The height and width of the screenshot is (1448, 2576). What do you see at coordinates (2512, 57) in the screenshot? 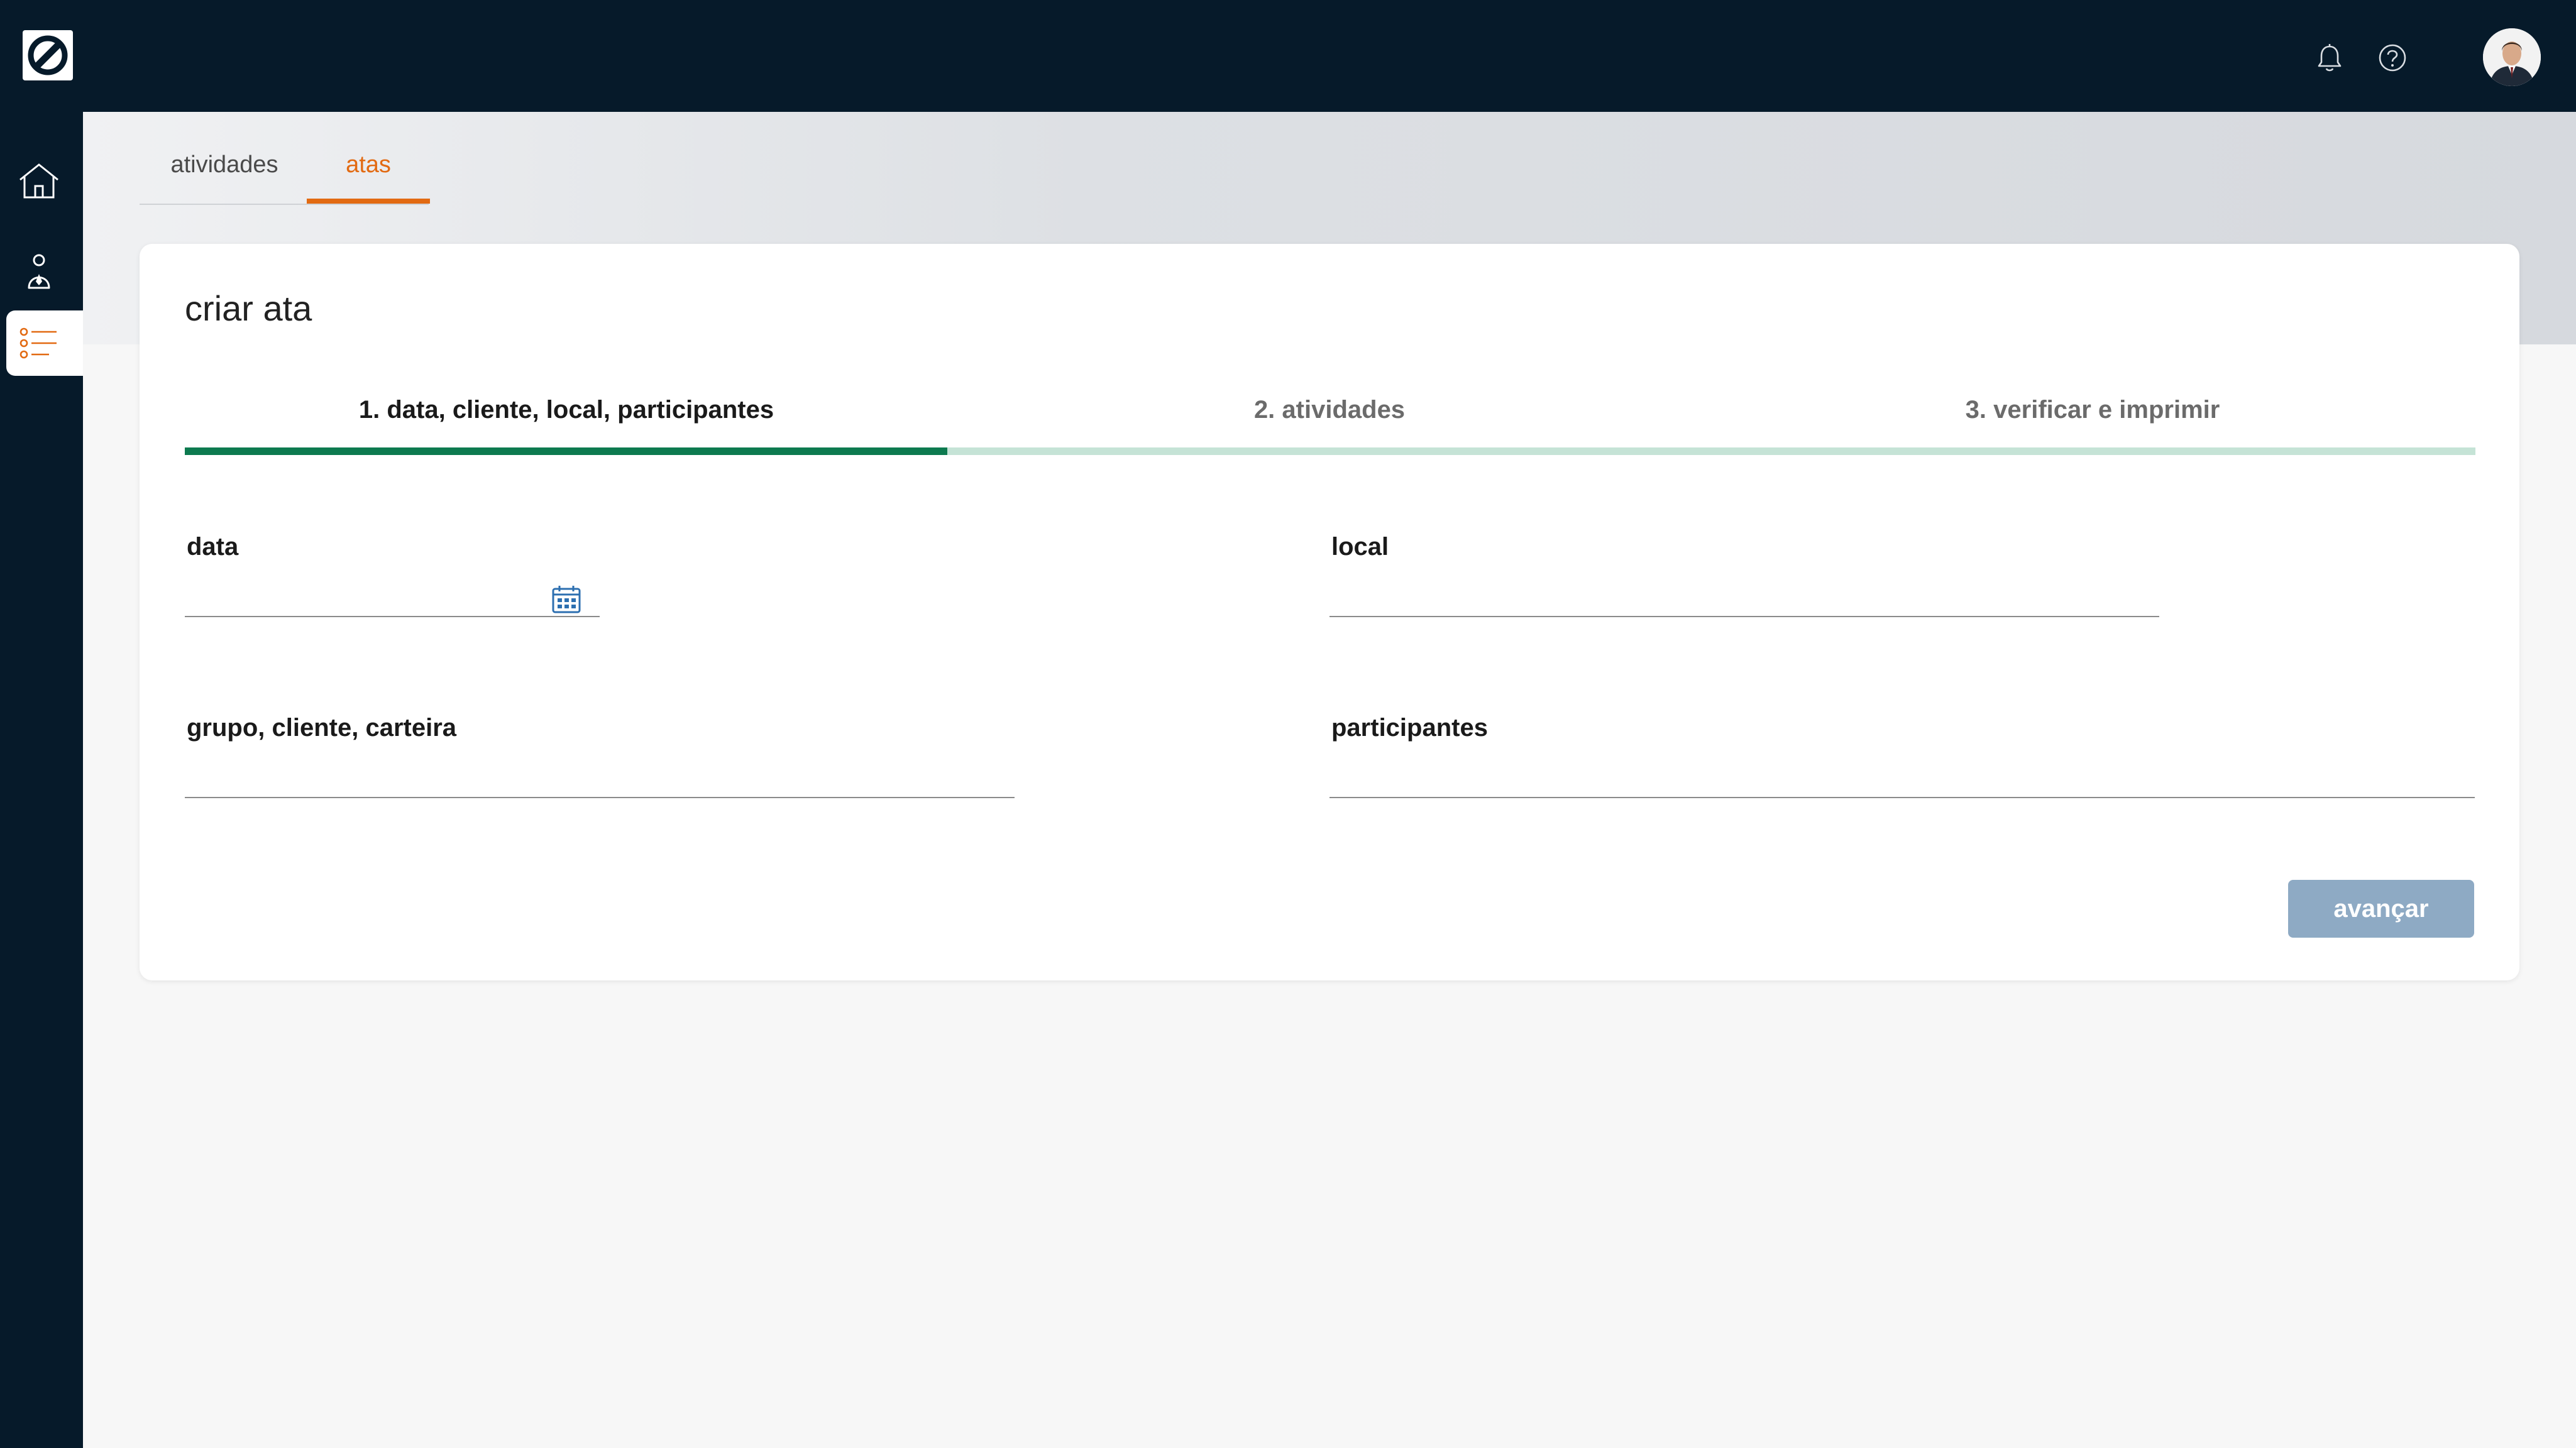
I see `user-avatar` at bounding box center [2512, 57].